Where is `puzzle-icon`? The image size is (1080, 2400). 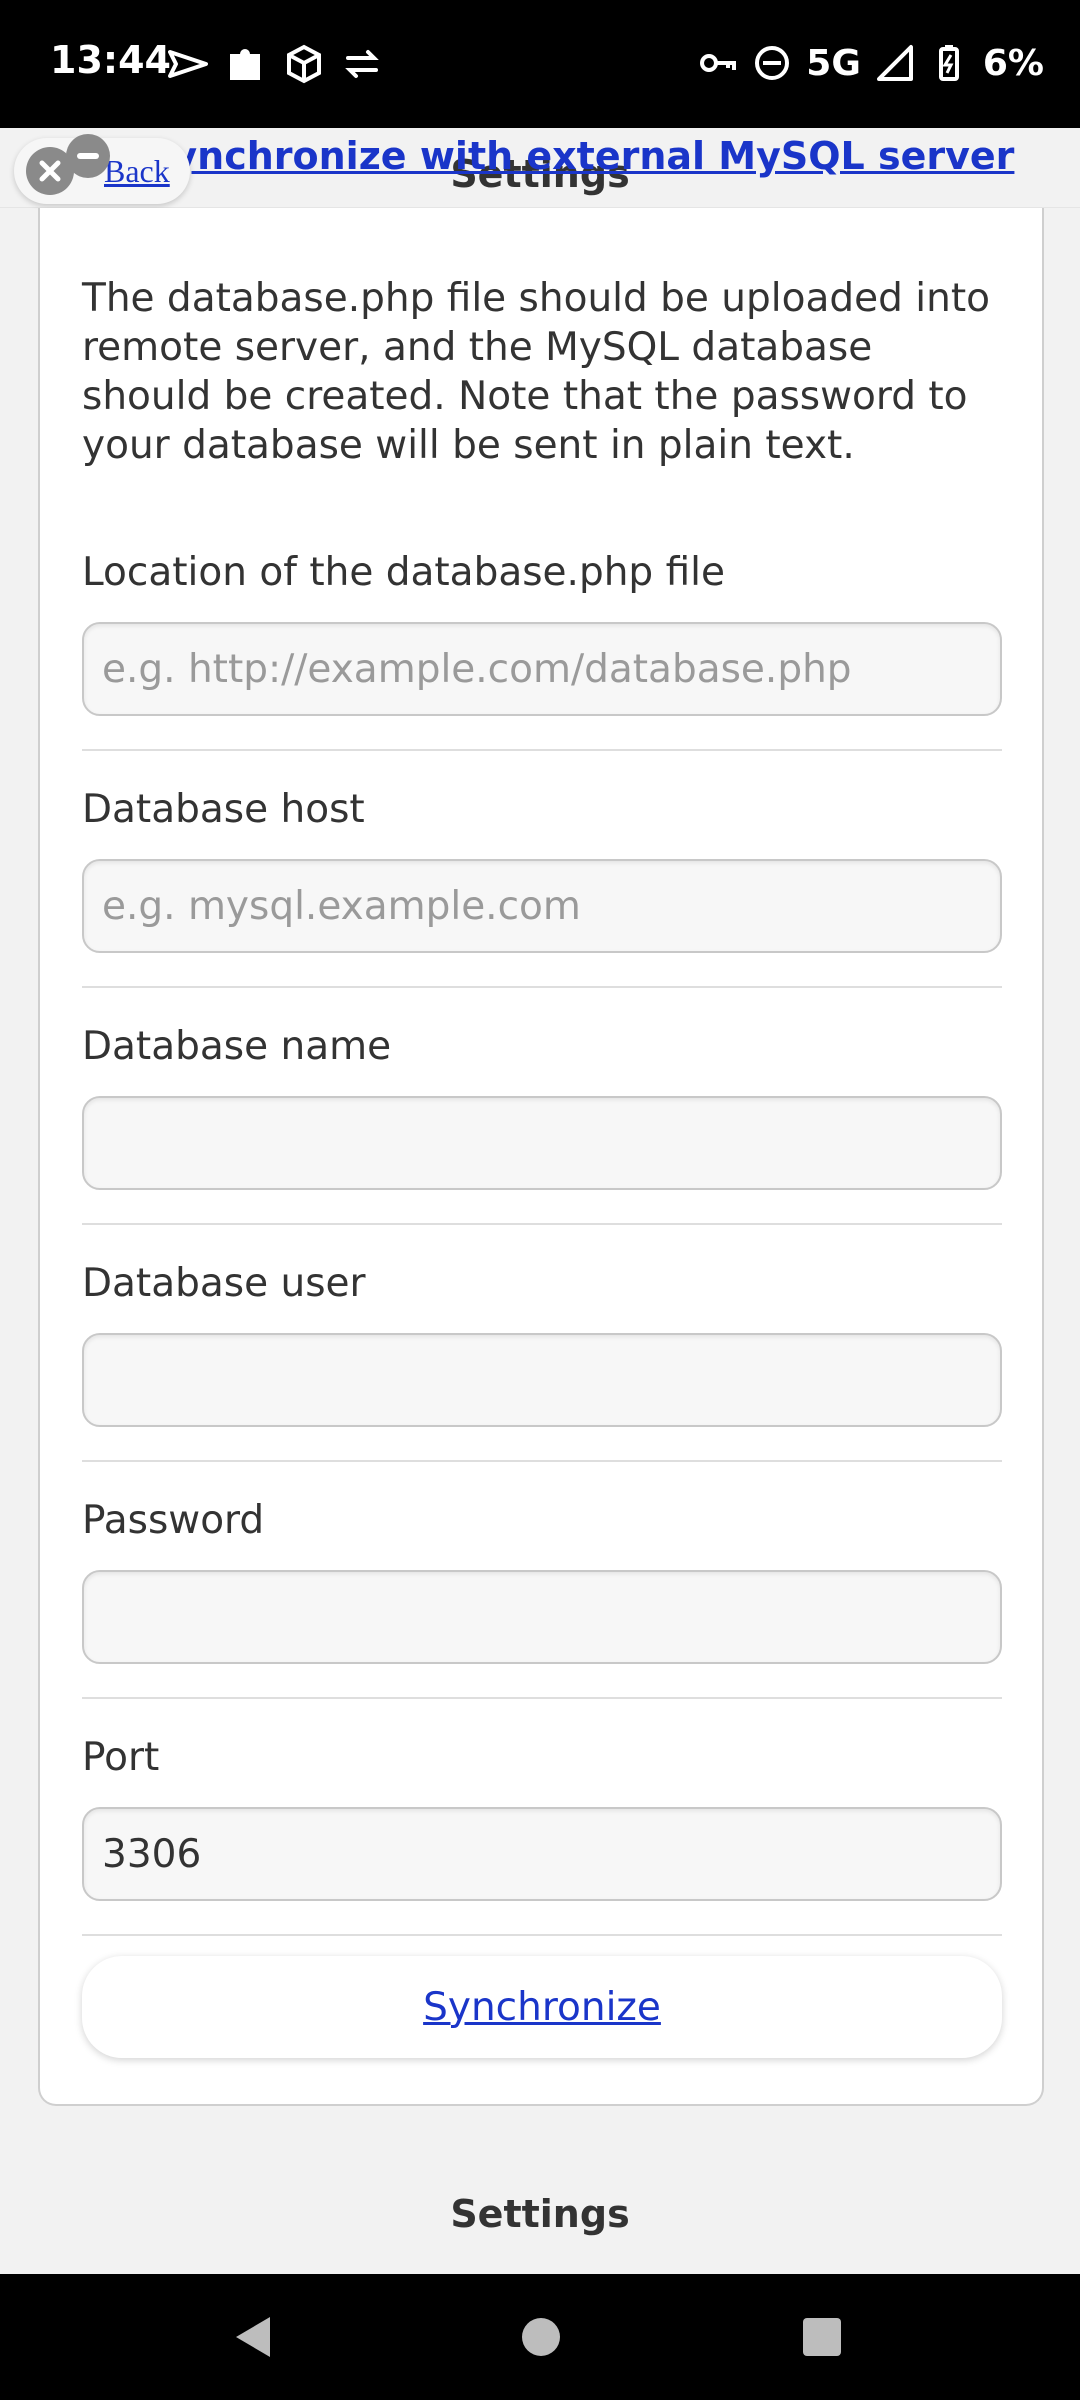
puzzle-icon is located at coordinates (245, 64).